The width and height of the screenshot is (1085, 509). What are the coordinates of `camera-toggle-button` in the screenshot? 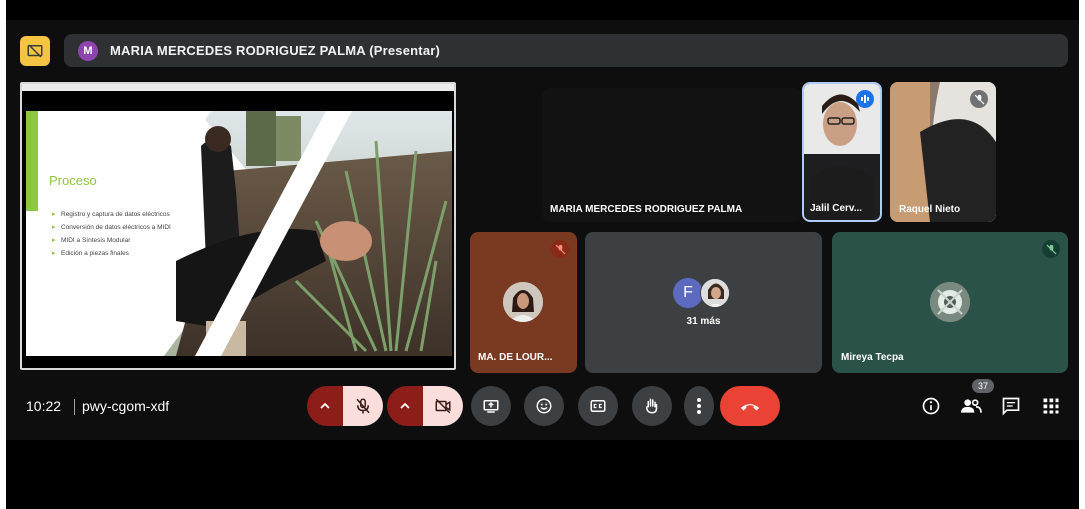 It's located at (443, 406).